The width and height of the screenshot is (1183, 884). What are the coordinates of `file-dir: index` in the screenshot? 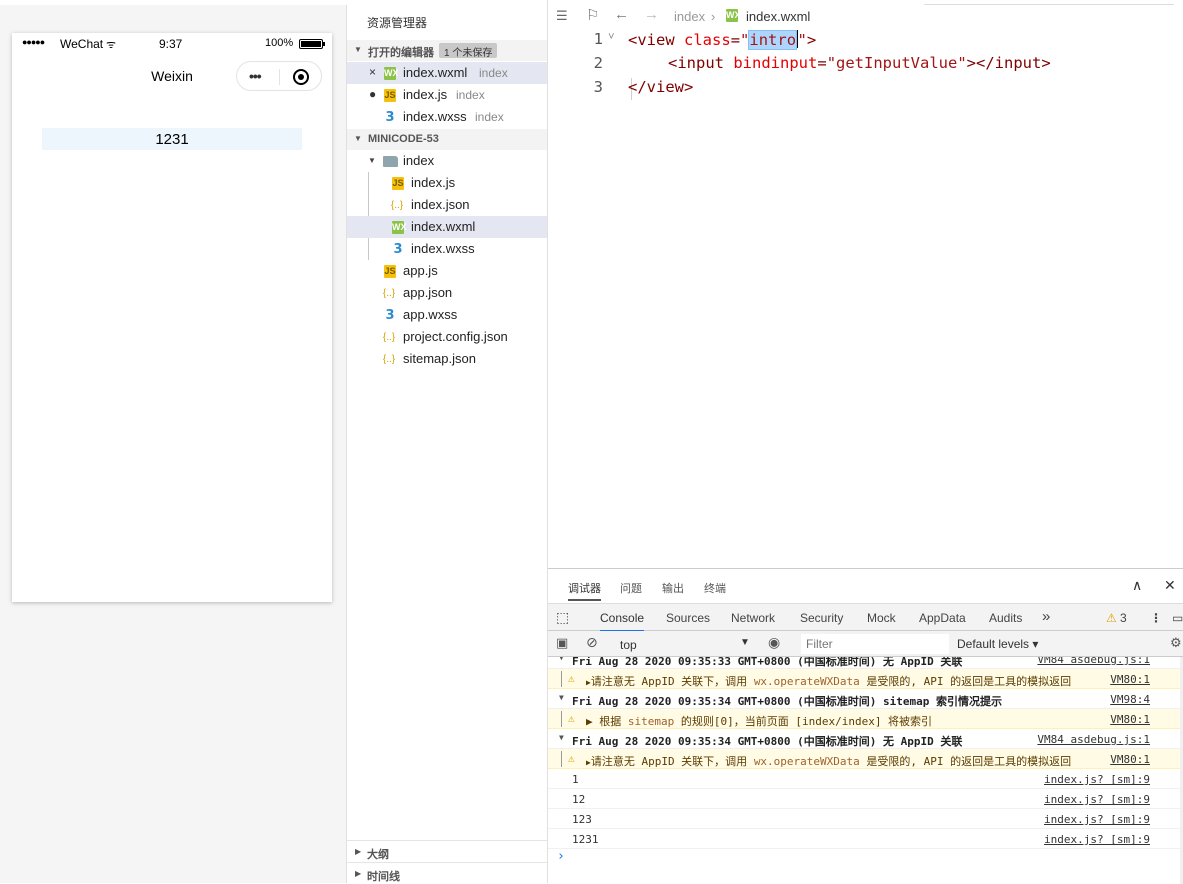 It's located at (489, 117).